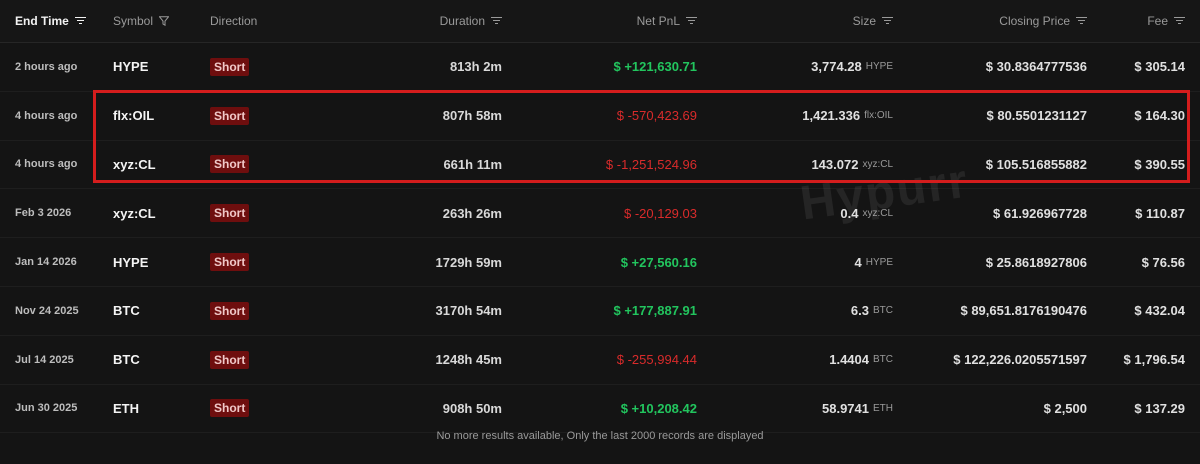  I want to click on size: 6.3 BTC, so click(872, 311).